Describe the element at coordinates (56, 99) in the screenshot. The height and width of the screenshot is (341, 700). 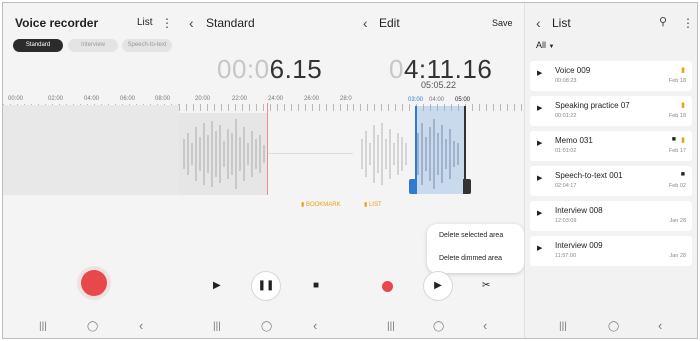
I see `ruler-tick-label: 02:00` at that location.